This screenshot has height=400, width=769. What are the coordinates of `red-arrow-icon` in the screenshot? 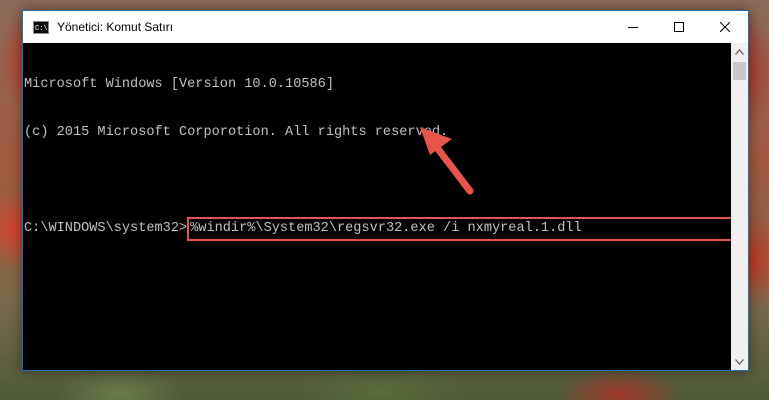 It's located at (447, 161).